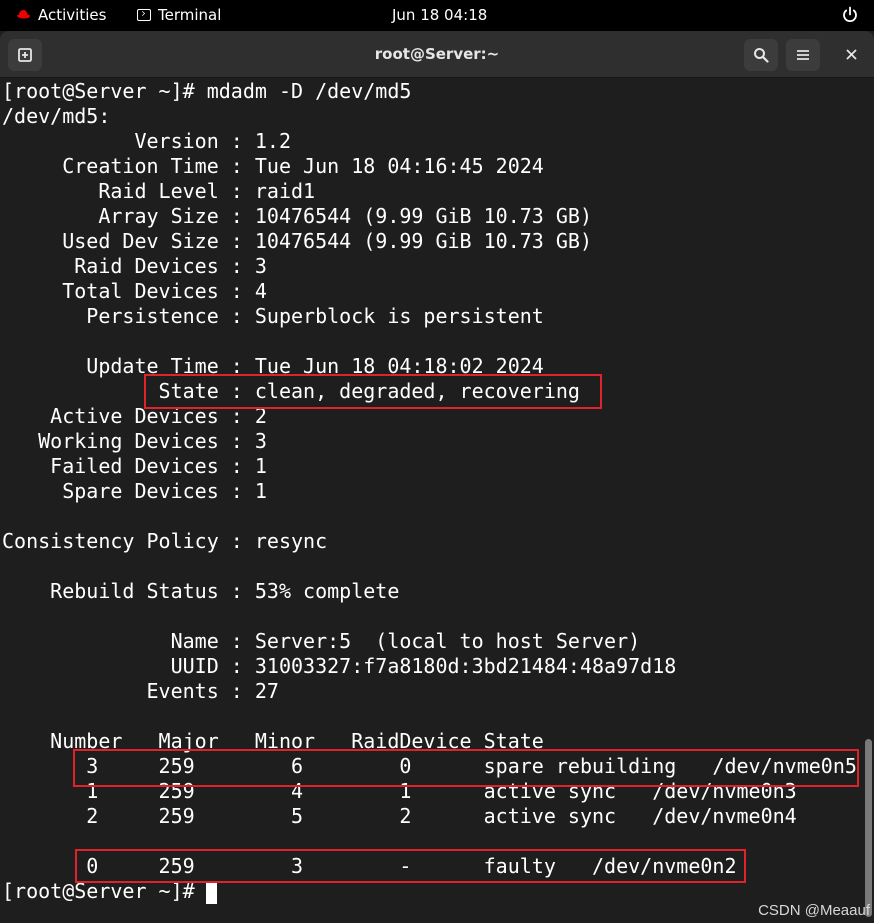  What do you see at coordinates (72, 15) in the screenshot?
I see `activities-label: Activities` at bounding box center [72, 15].